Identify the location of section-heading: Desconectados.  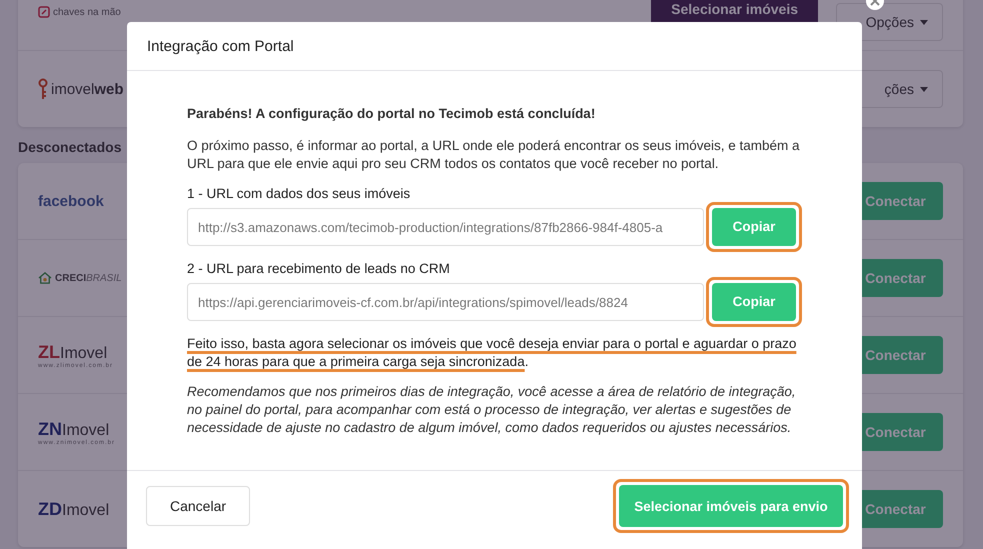
(70, 148).